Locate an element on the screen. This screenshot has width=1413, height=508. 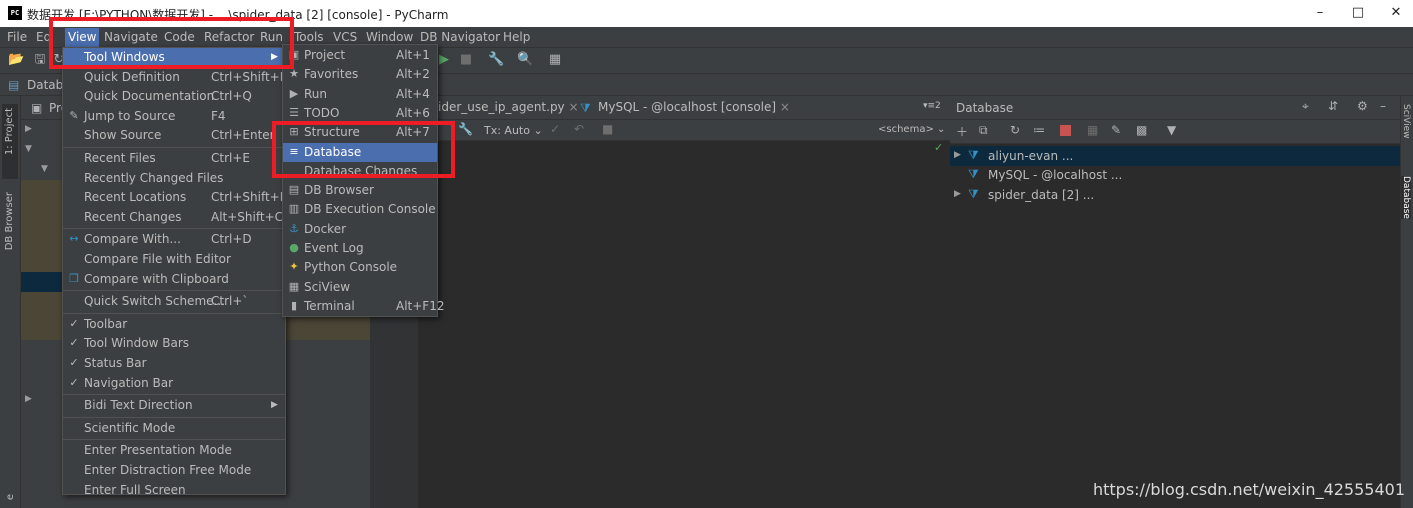
menu-help: Help is located at coordinates (516, 37).